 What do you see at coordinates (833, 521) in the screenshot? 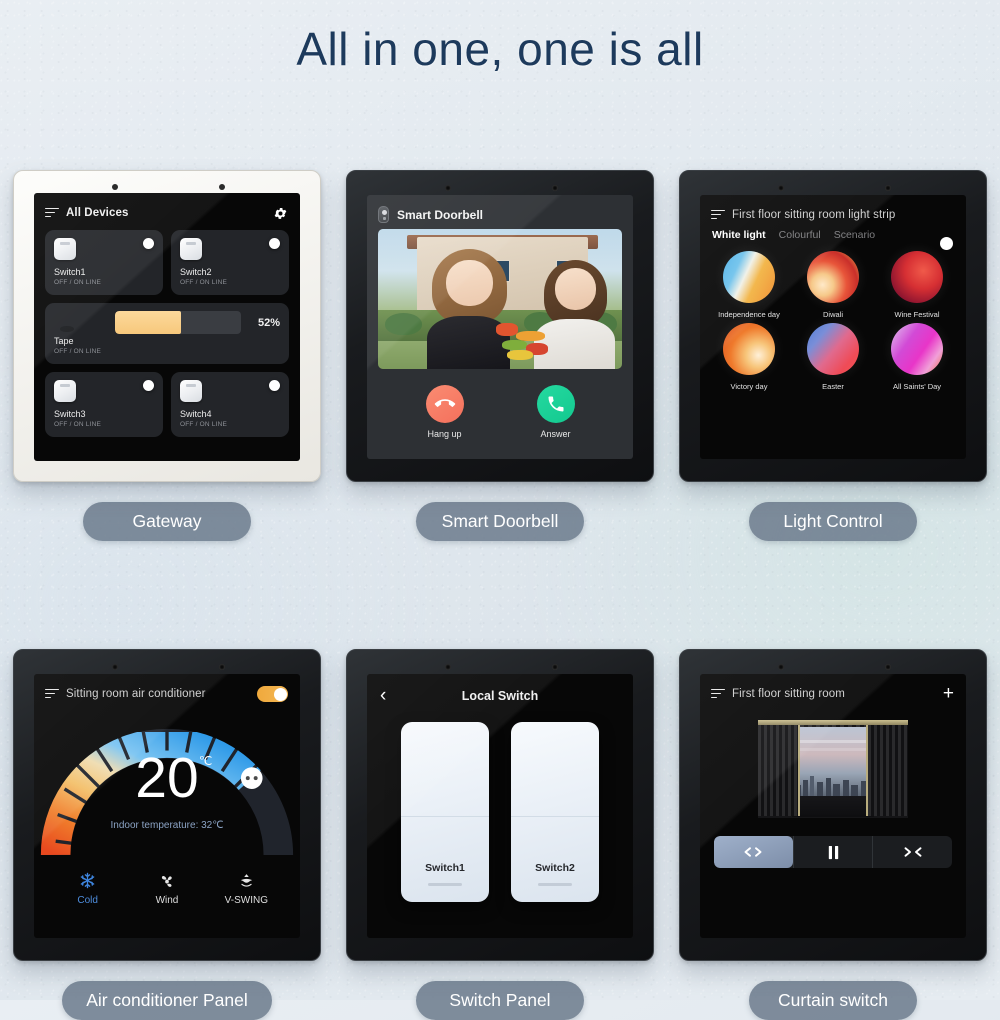
I see `caption-light-control: Light Control` at bounding box center [833, 521].